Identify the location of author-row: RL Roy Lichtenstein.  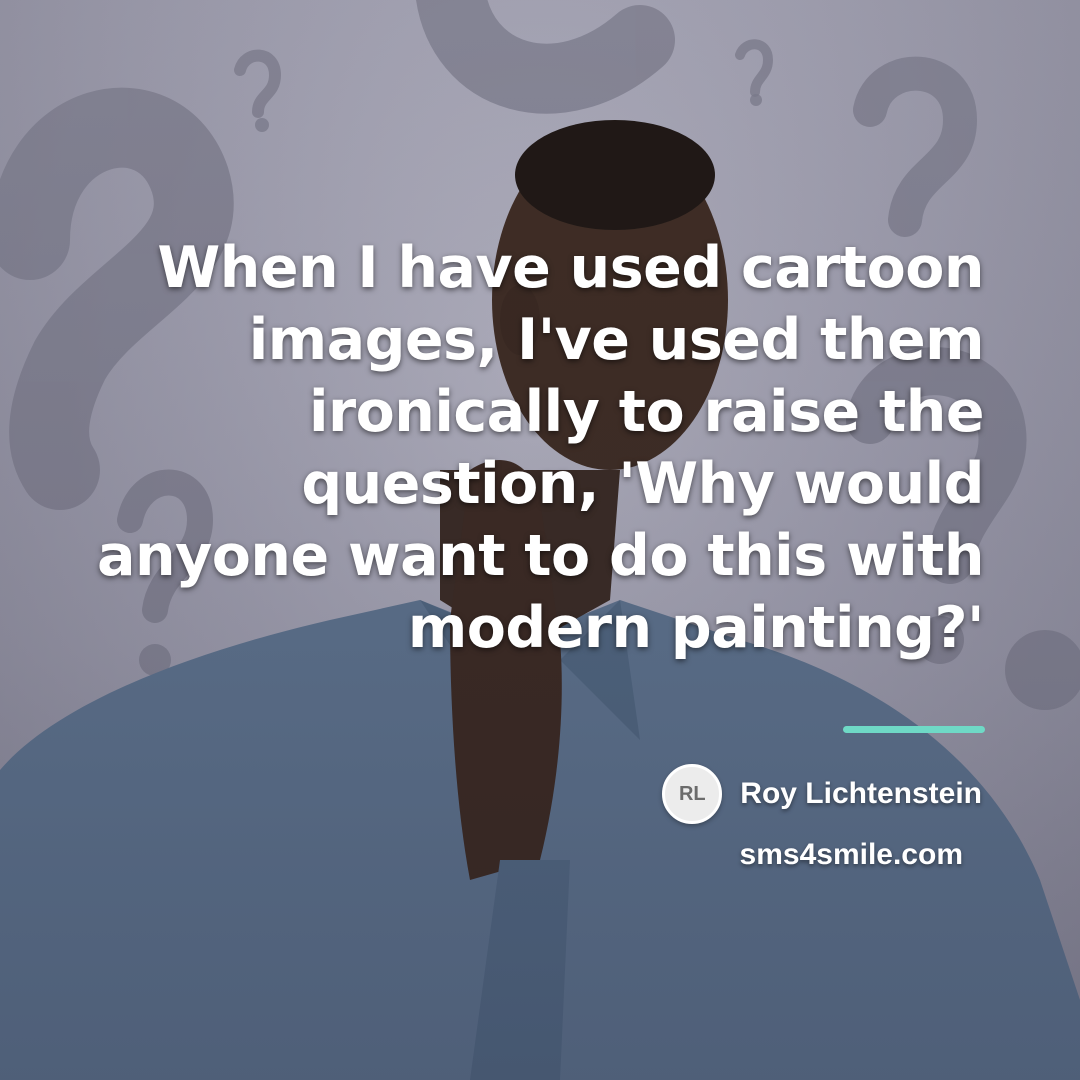
(822, 794).